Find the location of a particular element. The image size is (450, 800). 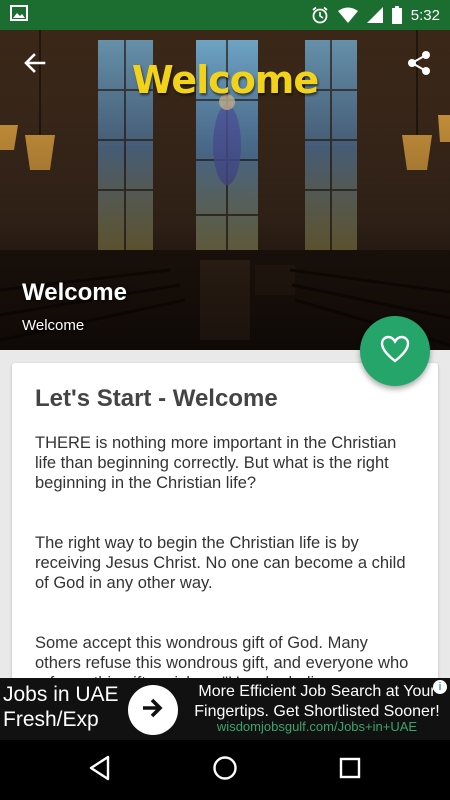

ad-info-icon: i is located at coordinates (440, 687).